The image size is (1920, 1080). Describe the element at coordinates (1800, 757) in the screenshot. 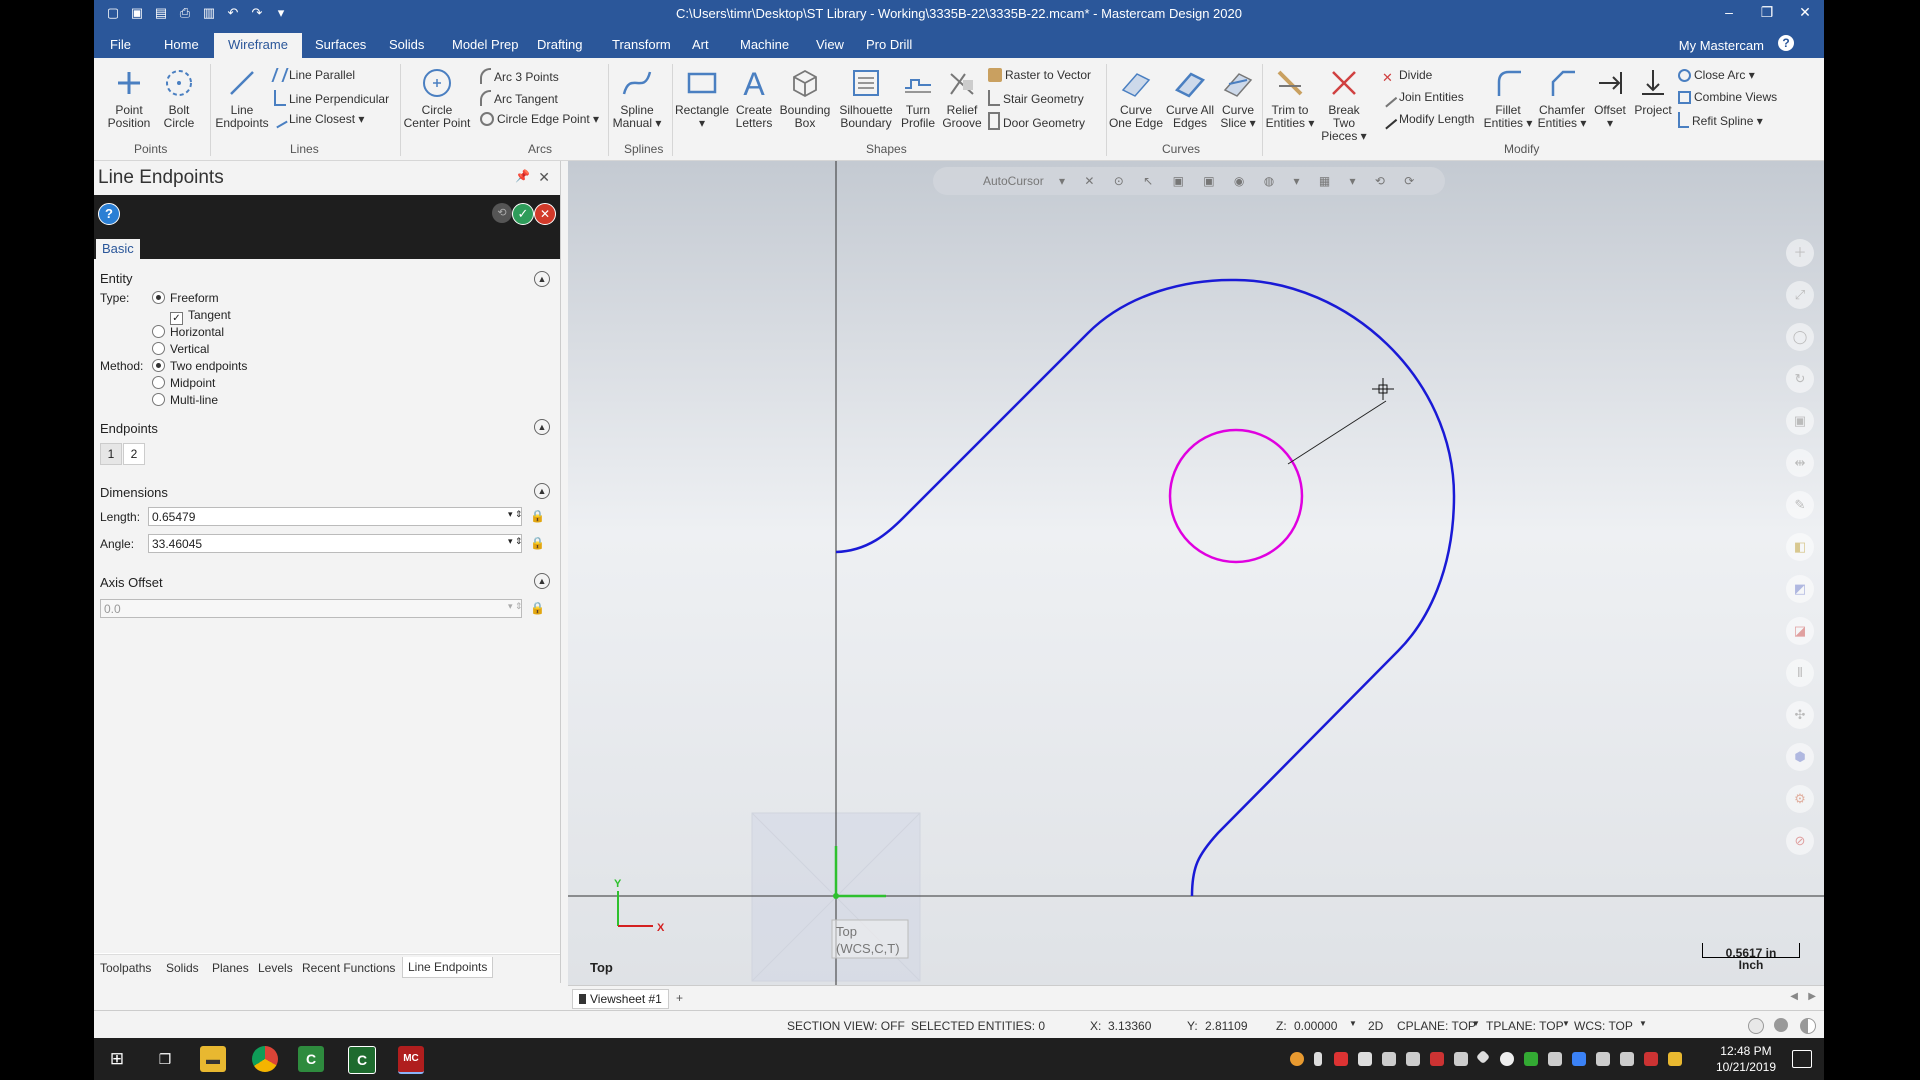

I see `cube-icon: ⬢` at that location.